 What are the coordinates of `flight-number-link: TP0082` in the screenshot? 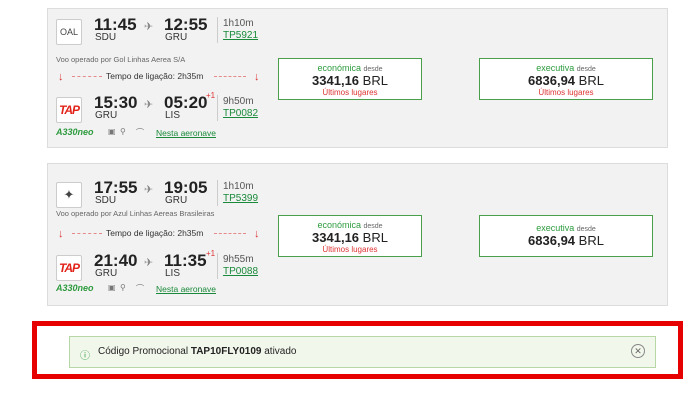 It's located at (240, 113).